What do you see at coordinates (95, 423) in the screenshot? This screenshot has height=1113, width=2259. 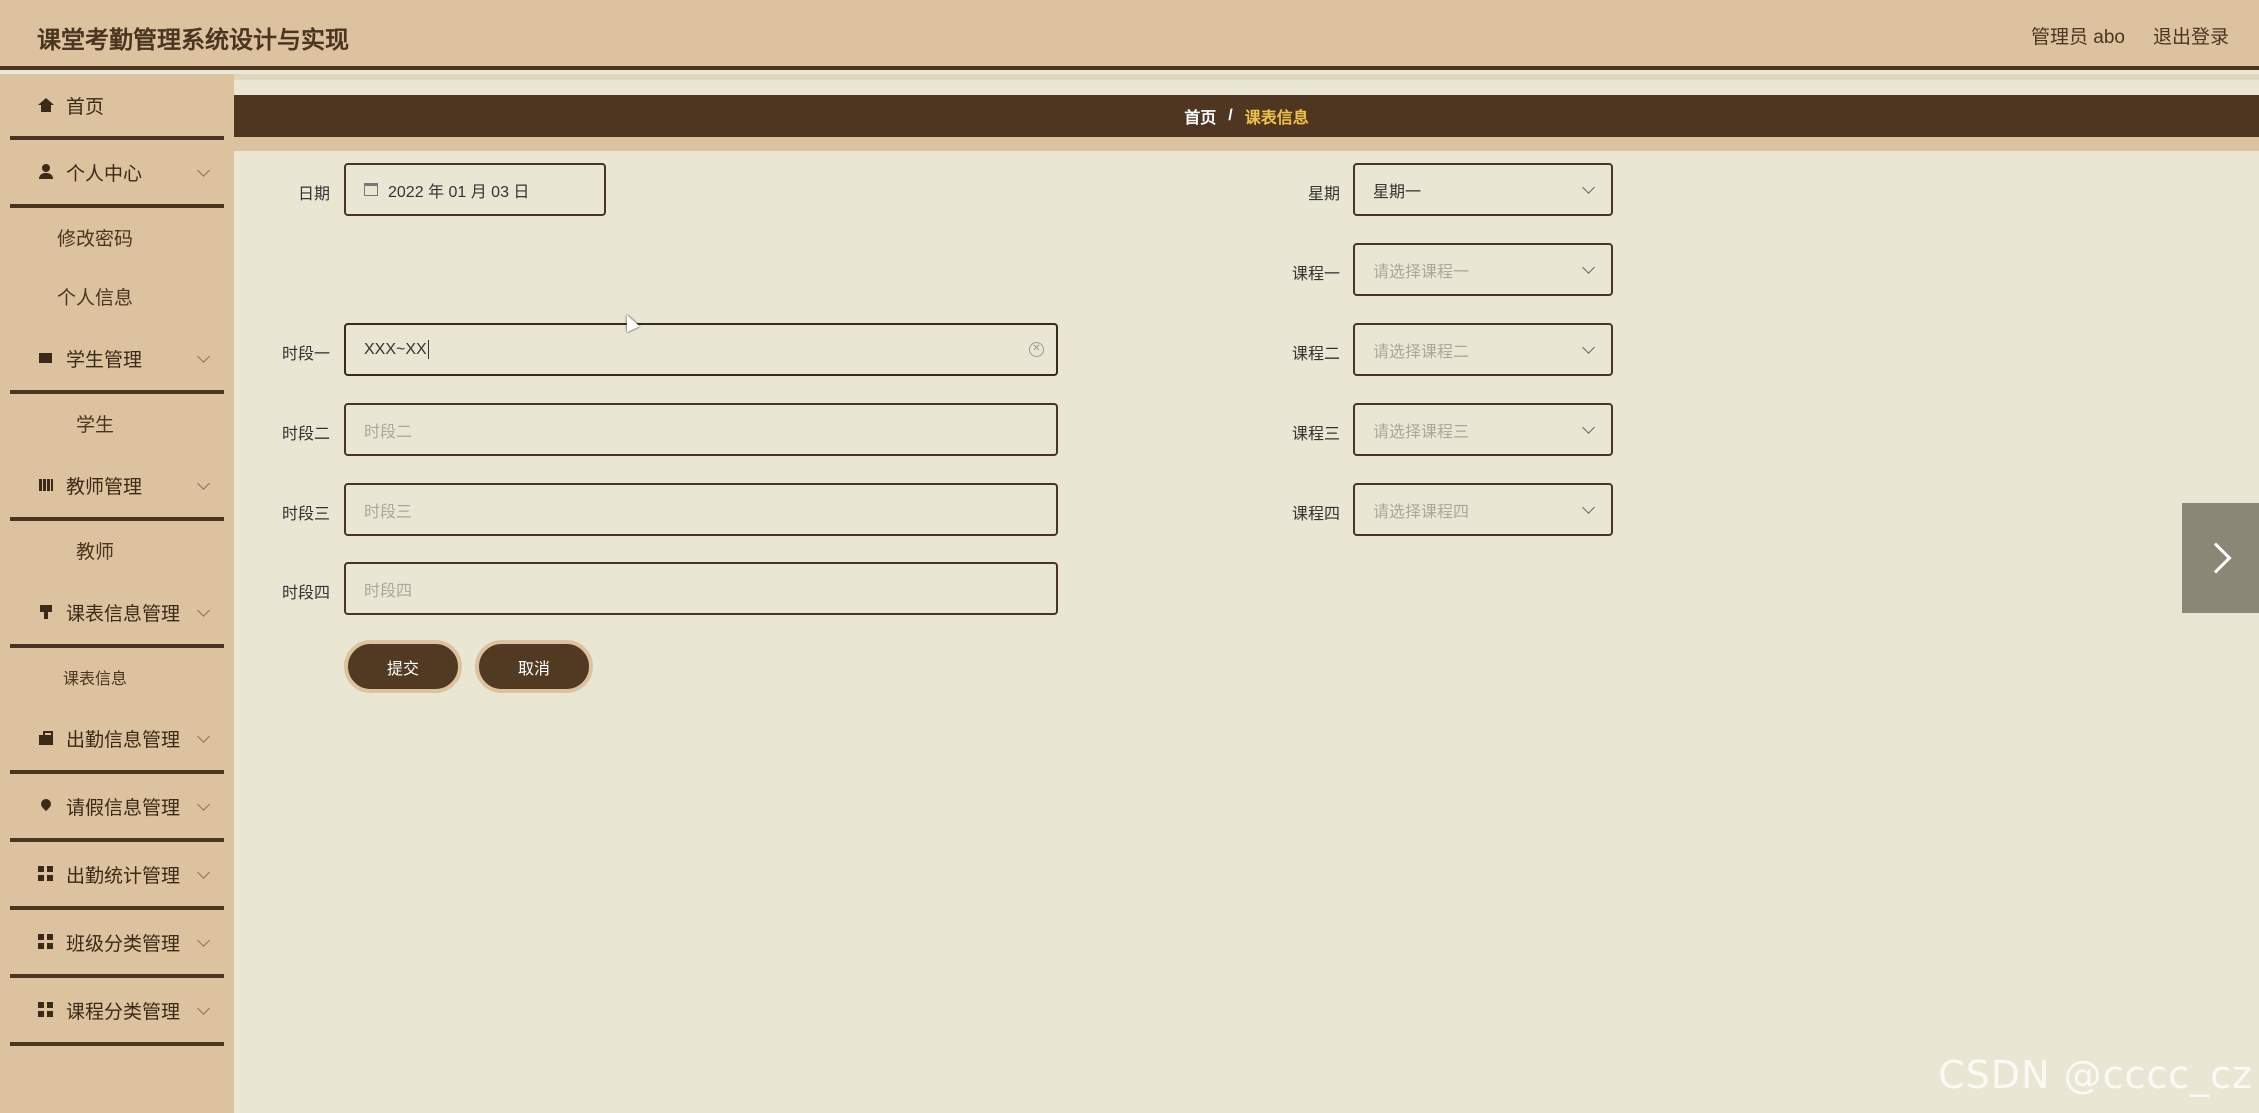 I see `sidebar-subitem-student: 学生` at bounding box center [95, 423].